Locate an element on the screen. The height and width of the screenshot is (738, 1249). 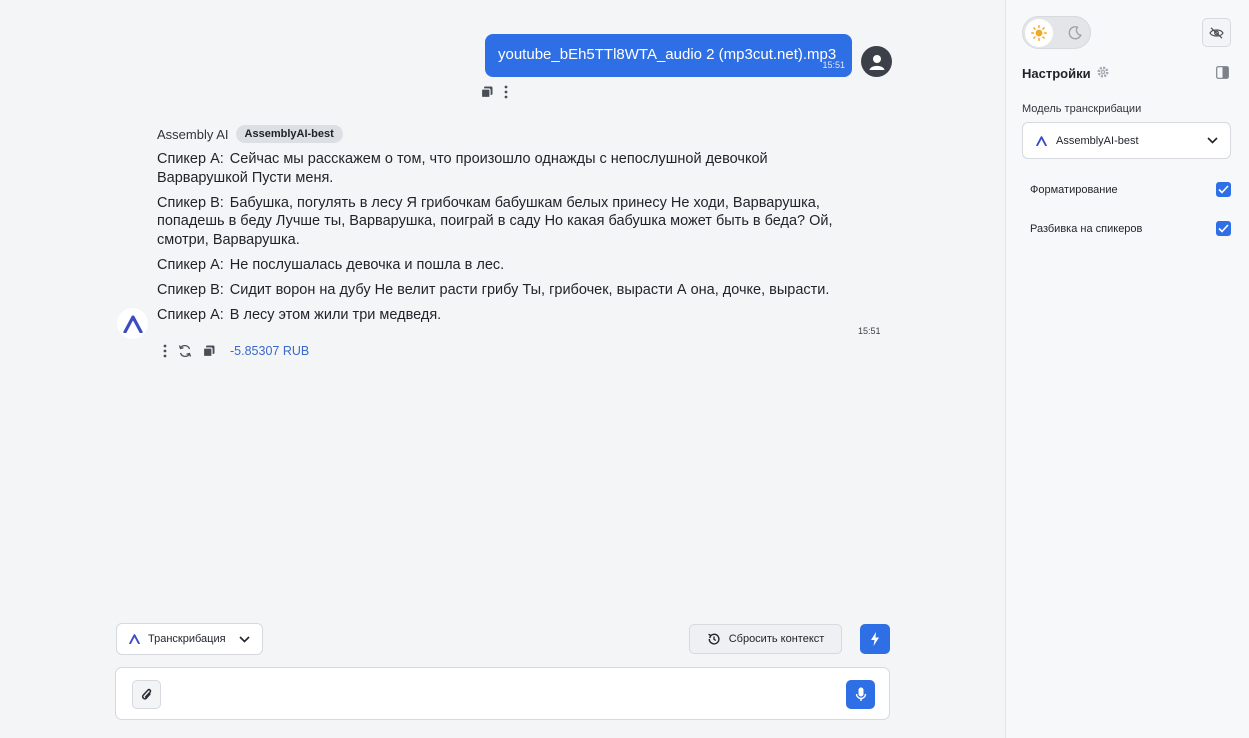
speaker-diarization-checkbox is located at coordinates (1223, 228).